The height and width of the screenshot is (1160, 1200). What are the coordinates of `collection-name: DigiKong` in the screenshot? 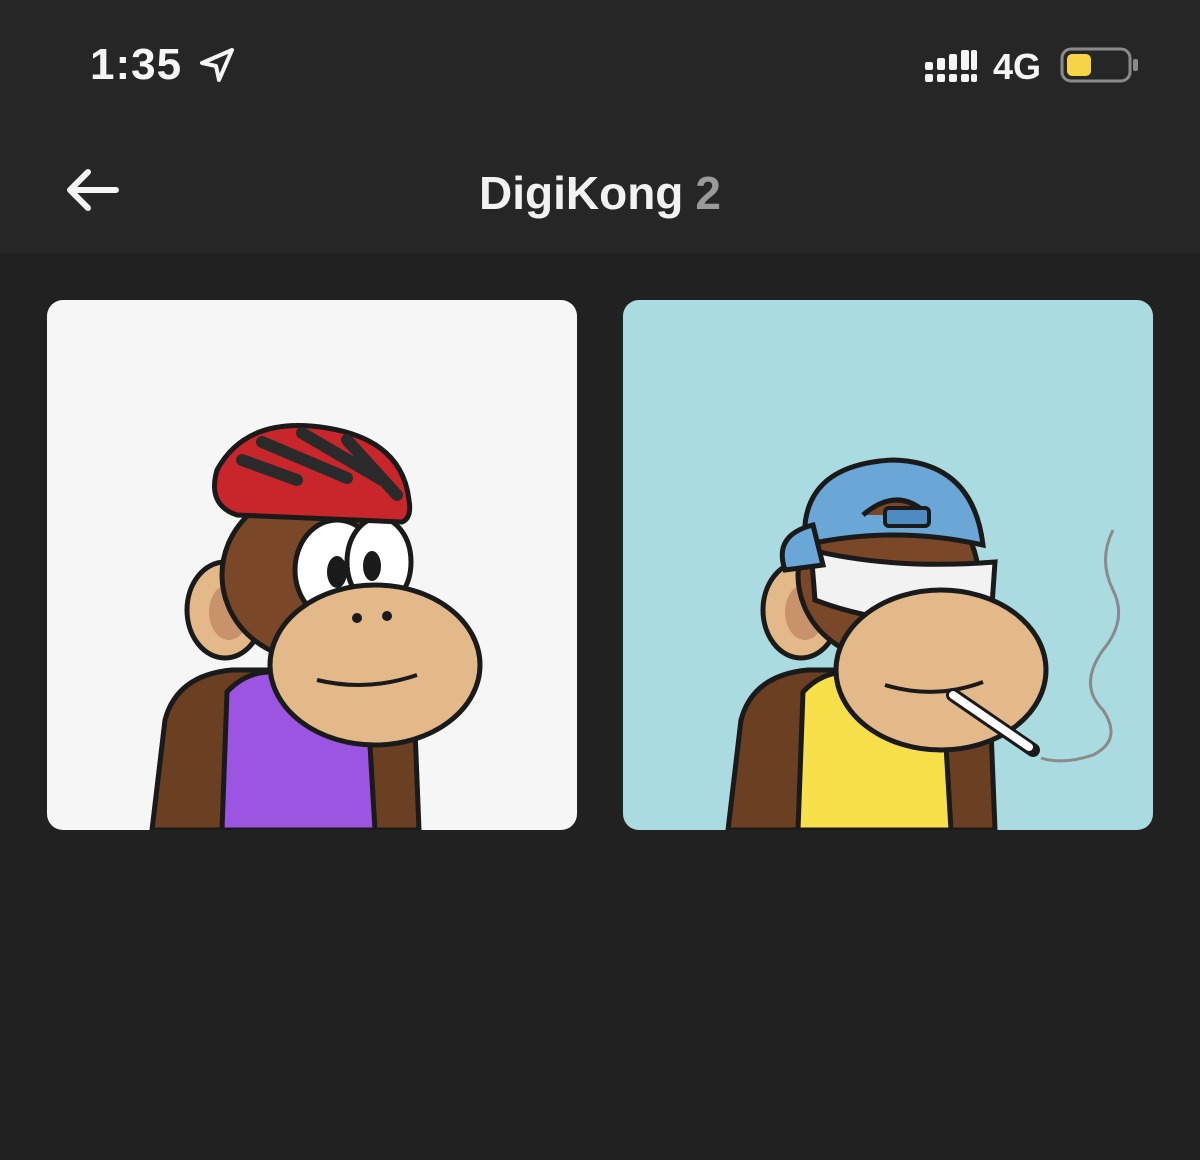 It's located at (581, 193).